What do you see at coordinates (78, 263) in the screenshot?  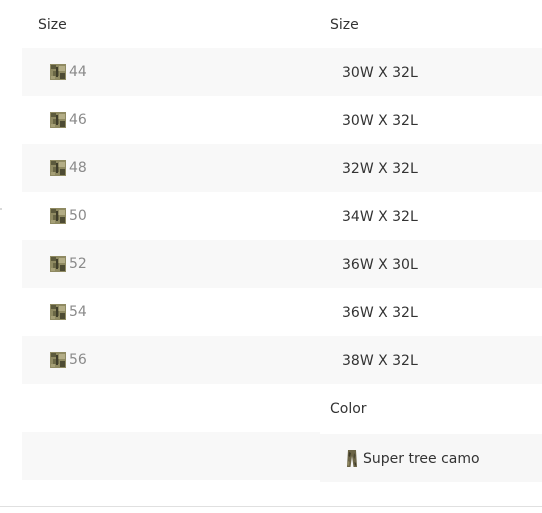 I see `size-option-label: 52` at bounding box center [78, 263].